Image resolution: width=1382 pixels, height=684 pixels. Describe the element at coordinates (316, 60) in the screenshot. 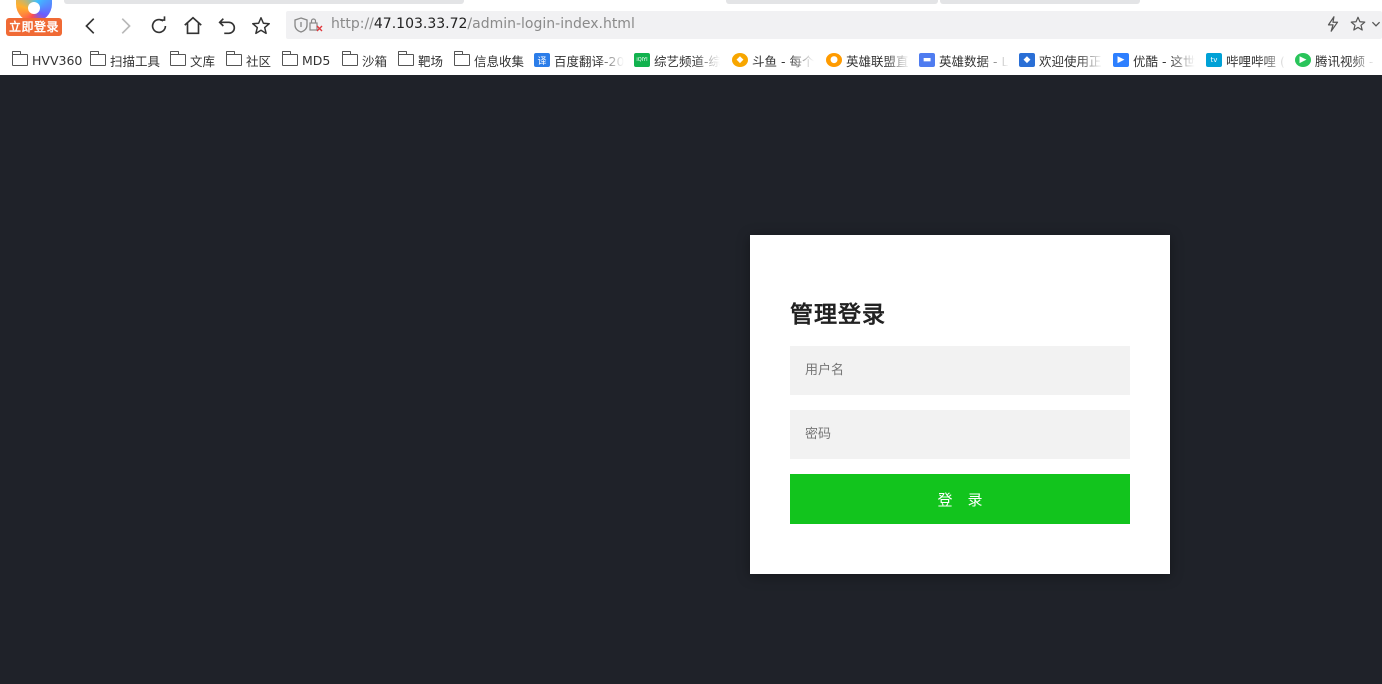

I see `bookmark-label: MD5` at that location.